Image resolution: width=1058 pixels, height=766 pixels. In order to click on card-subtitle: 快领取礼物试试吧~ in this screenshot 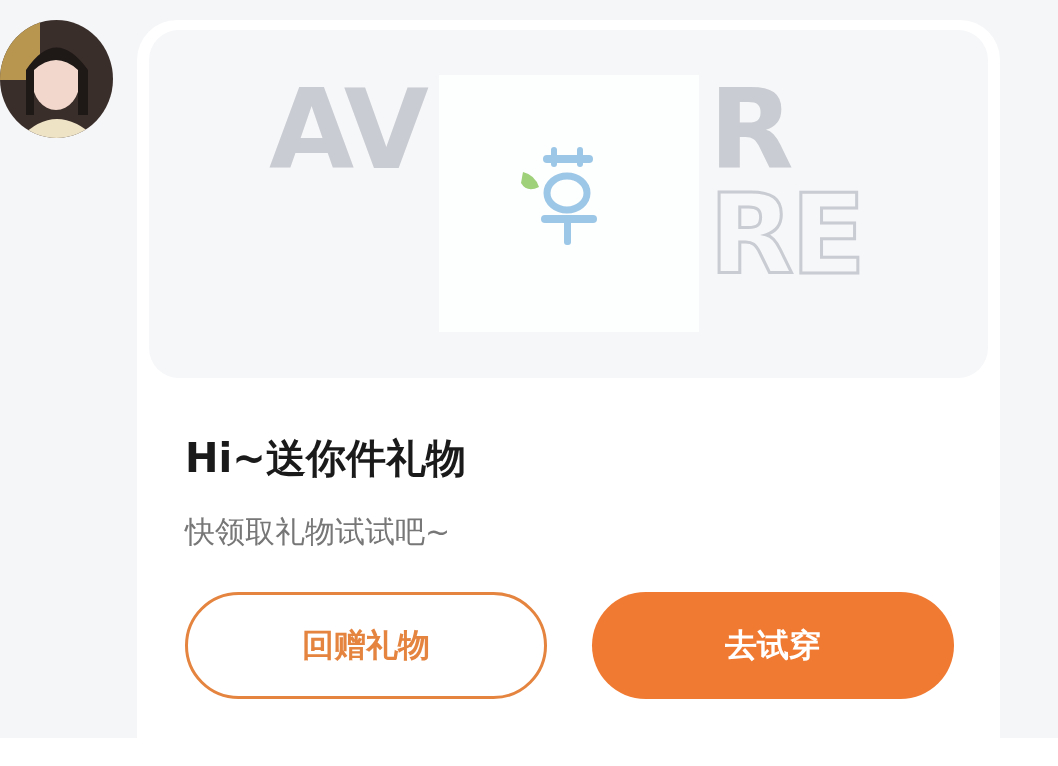, I will do `click(318, 532)`.